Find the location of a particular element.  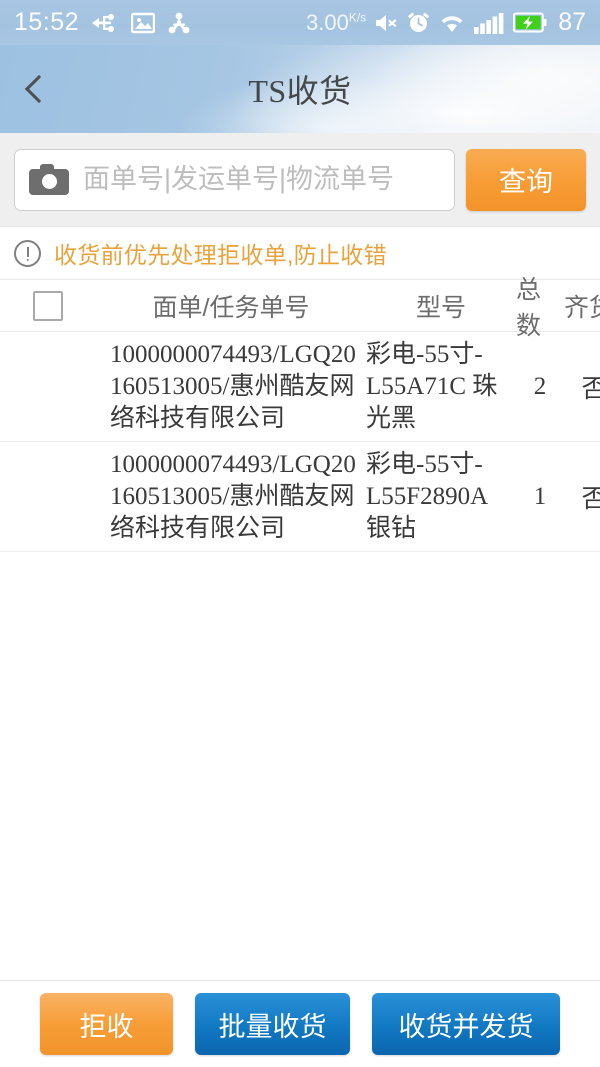

wifi-icon is located at coordinates (452, 22).